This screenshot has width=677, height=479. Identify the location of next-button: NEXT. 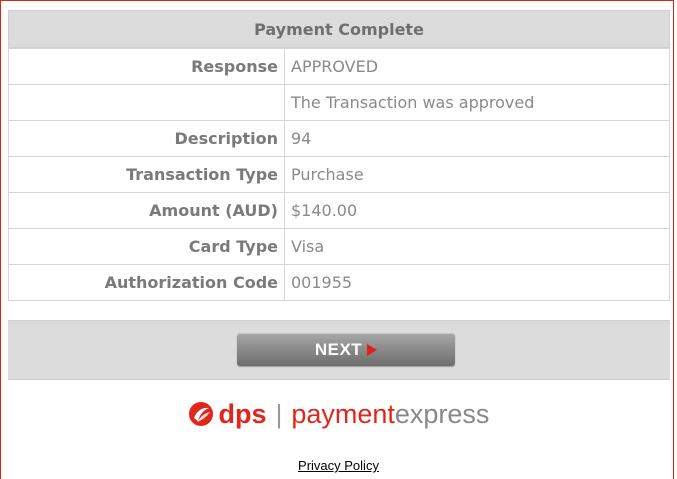
(346, 349).